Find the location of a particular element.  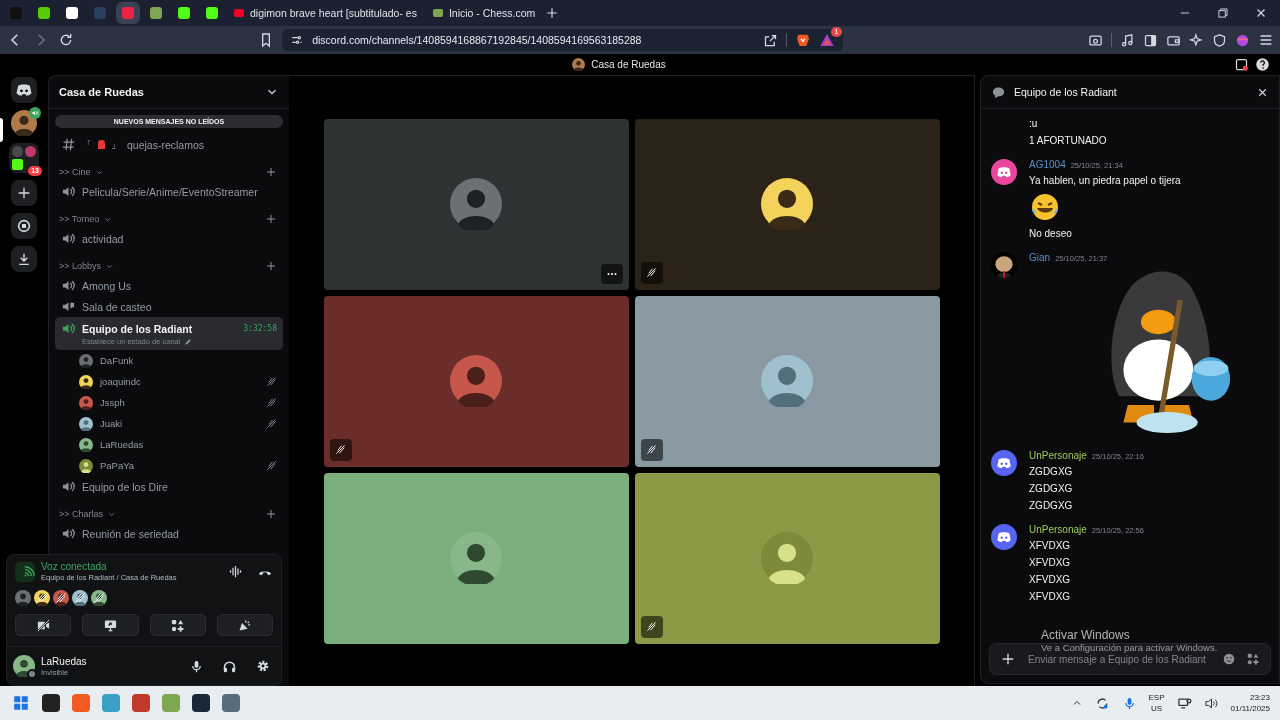

inbox-icon is located at coordinates (1241, 64).